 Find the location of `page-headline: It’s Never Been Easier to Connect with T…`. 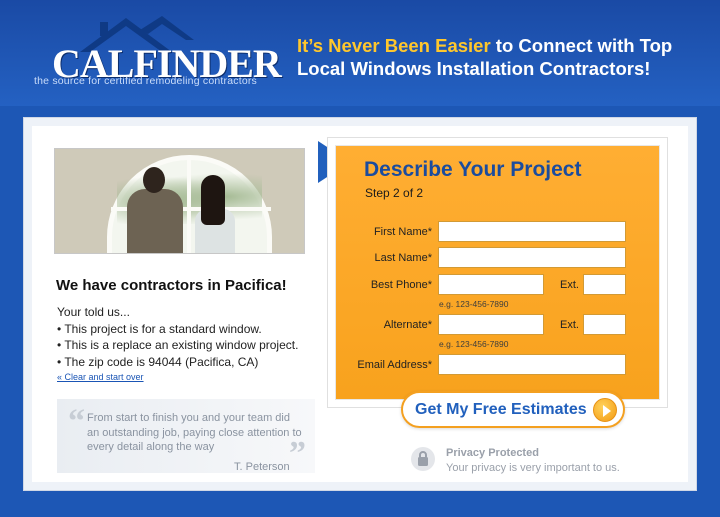

page-headline: It’s Never Been Easier to Connect with T… is located at coordinates (502, 57).